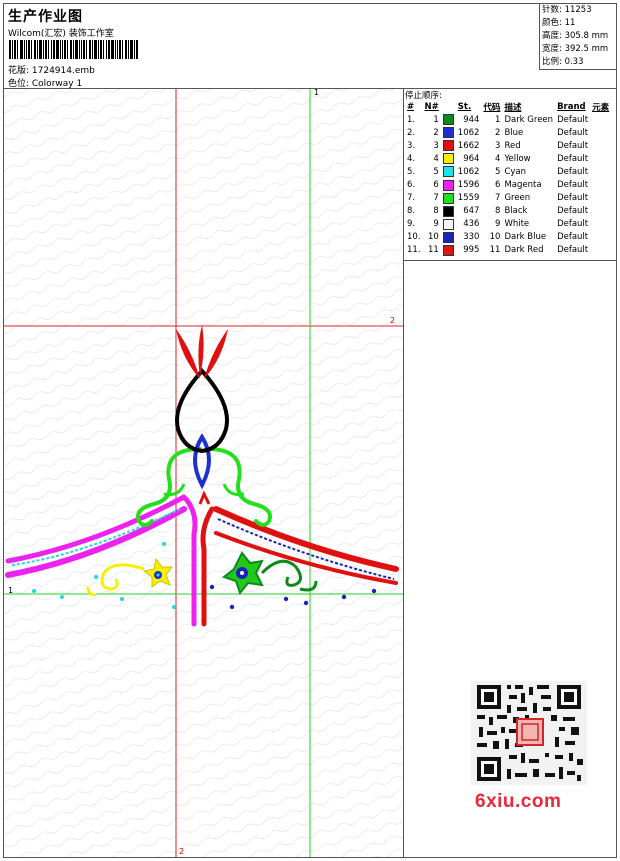  What do you see at coordinates (471, 250) in the screenshot?
I see `color-cell-st: 995` at bounding box center [471, 250].